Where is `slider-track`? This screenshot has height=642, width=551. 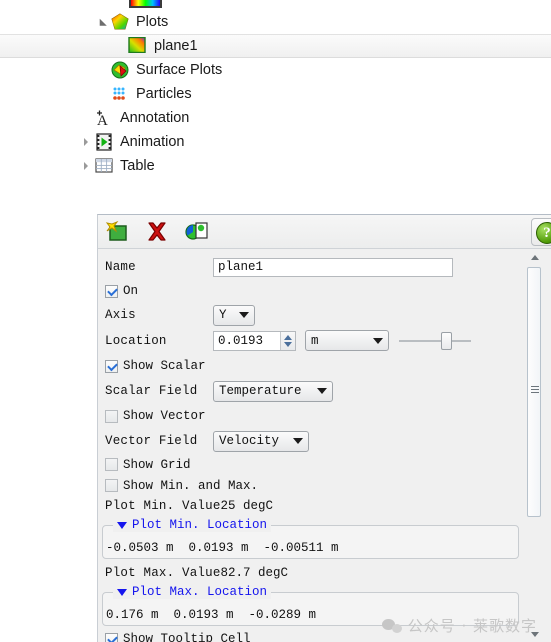 slider-track is located at coordinates (435, 340).